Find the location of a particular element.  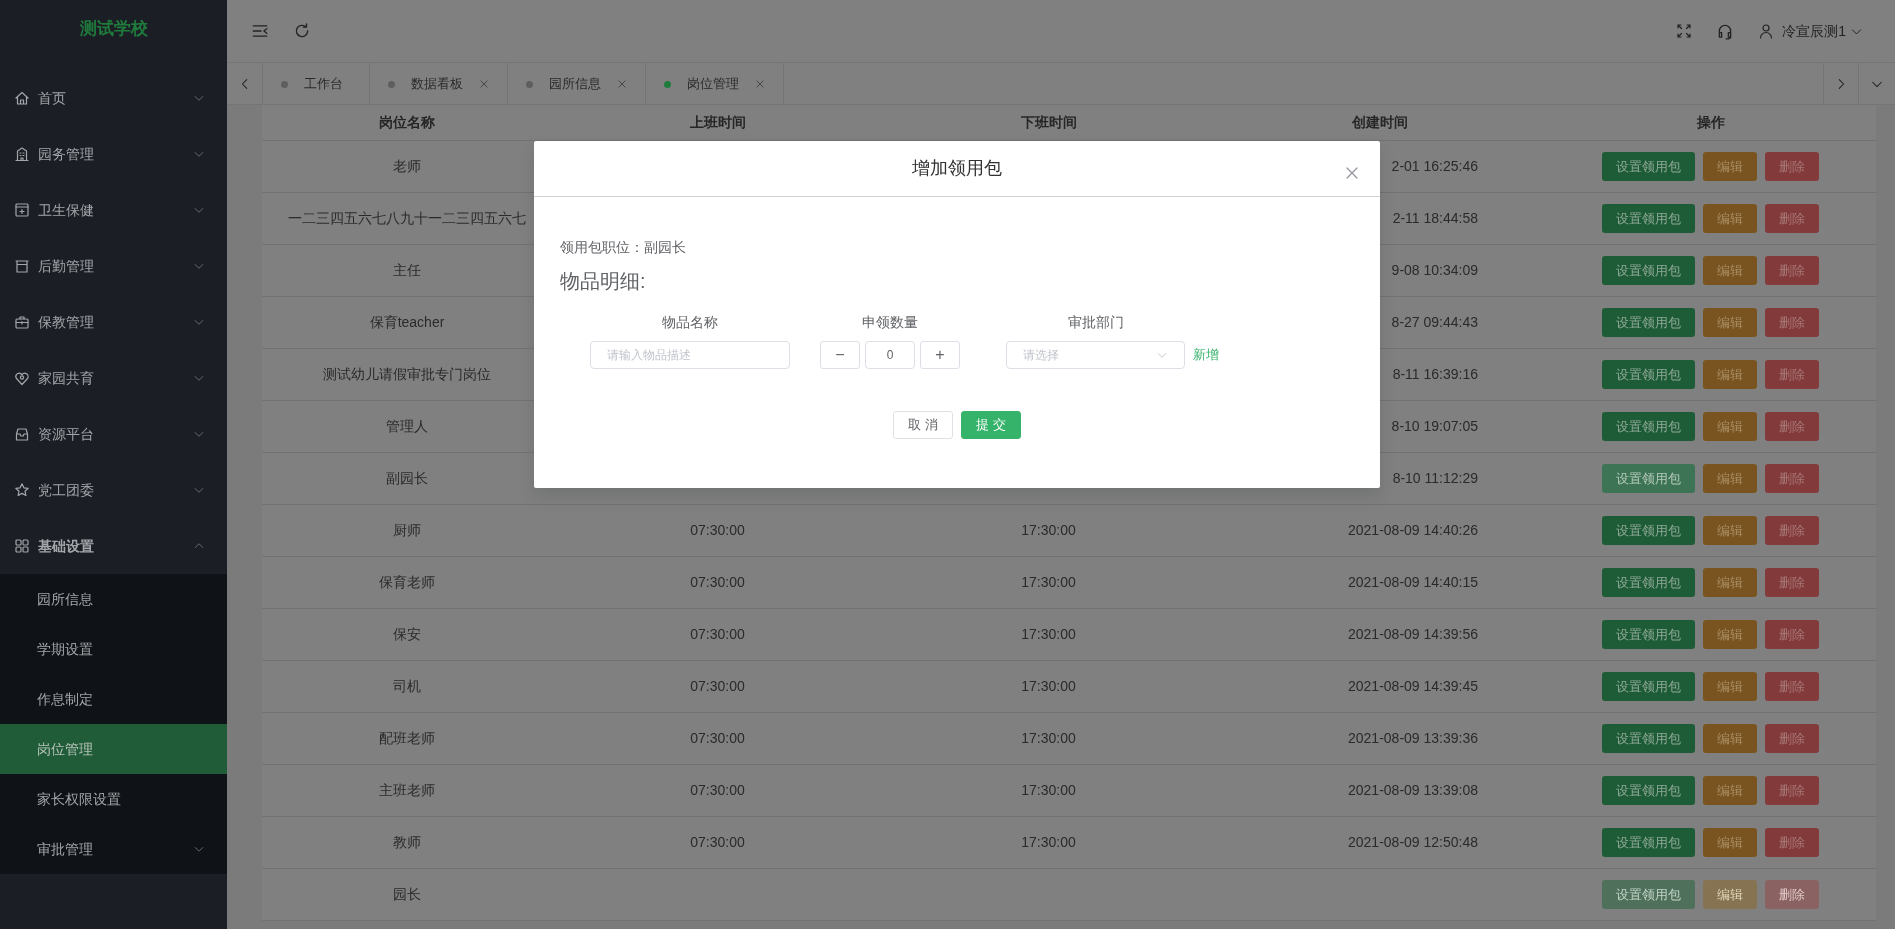

sidebar-item: 园务管理 is located at coordinates (113, 154).